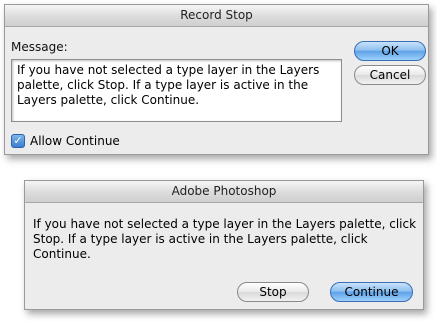 The height and width of the screenshot is (322, 437). What do you see at coordinates (371, 292) in the screenshot?
I see `continue-button: Continue` at bounding box center [371, 292].